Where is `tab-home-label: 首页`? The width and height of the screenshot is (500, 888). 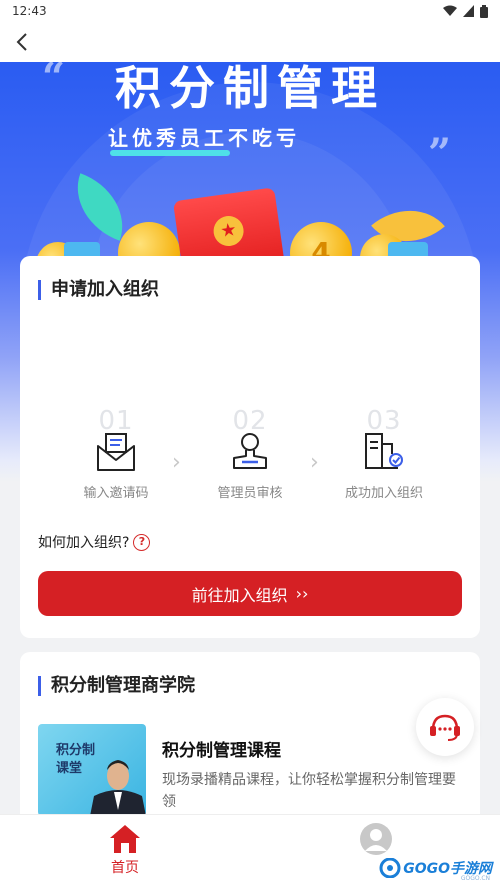 tab-home-label: 首页 is located at coordinates (125, 868).